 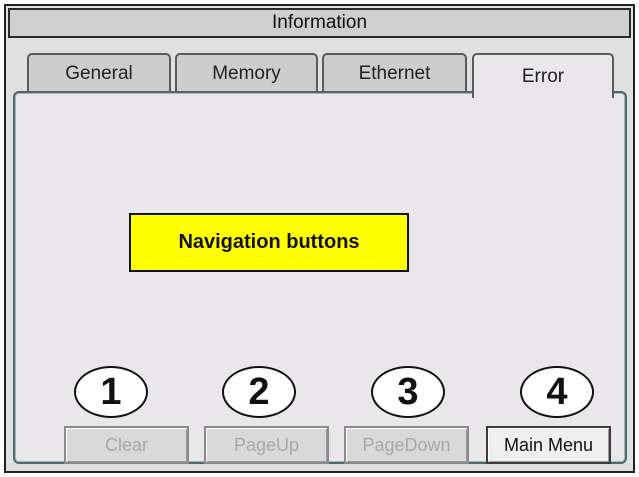 I want to click on clear-button: Clear, so click(x=126, y=445).